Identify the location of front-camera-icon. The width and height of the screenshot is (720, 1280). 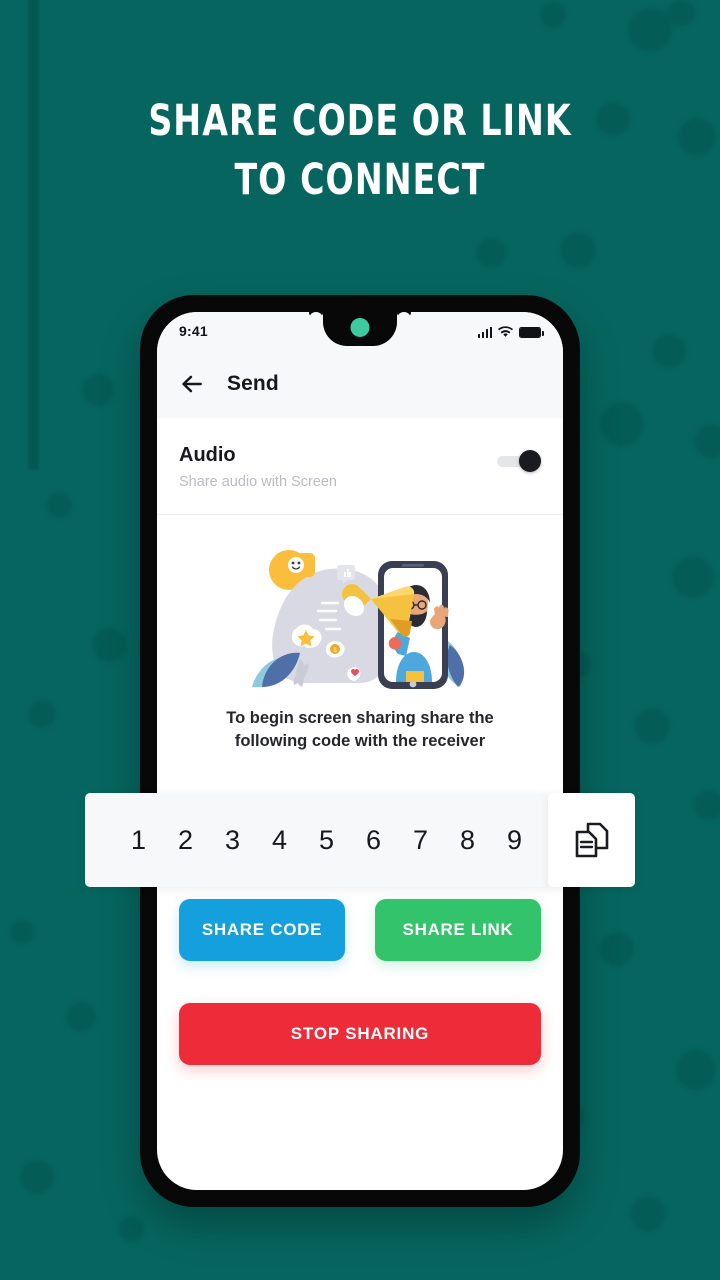
(360, 327).